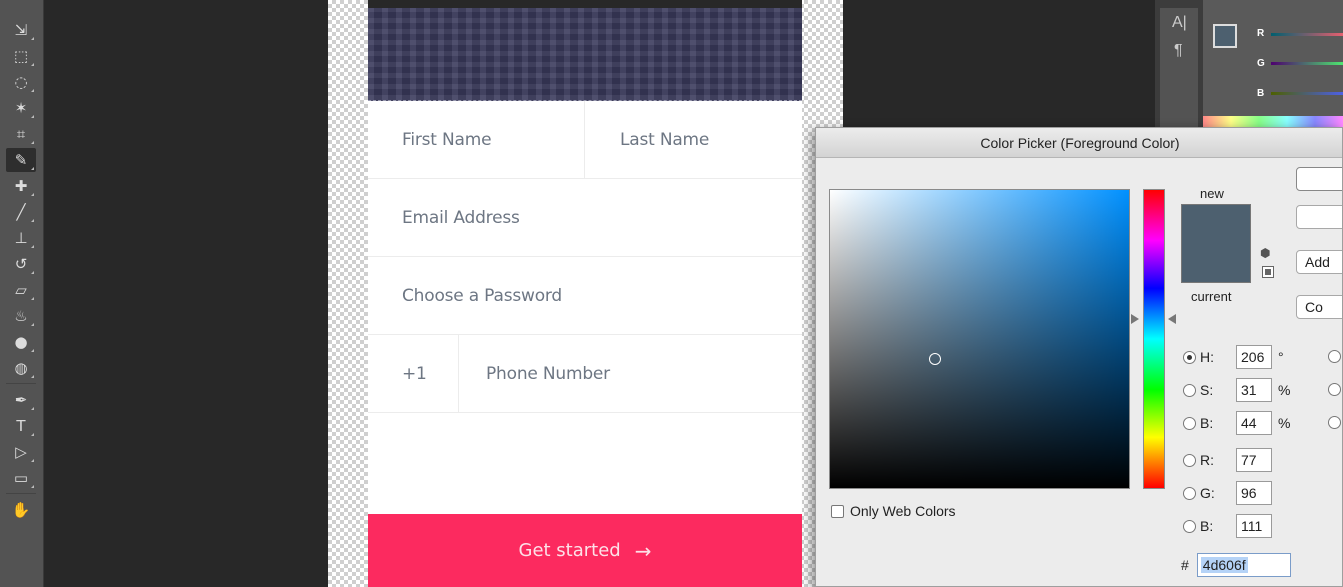  I want to click on color-field, so click(979, 339).